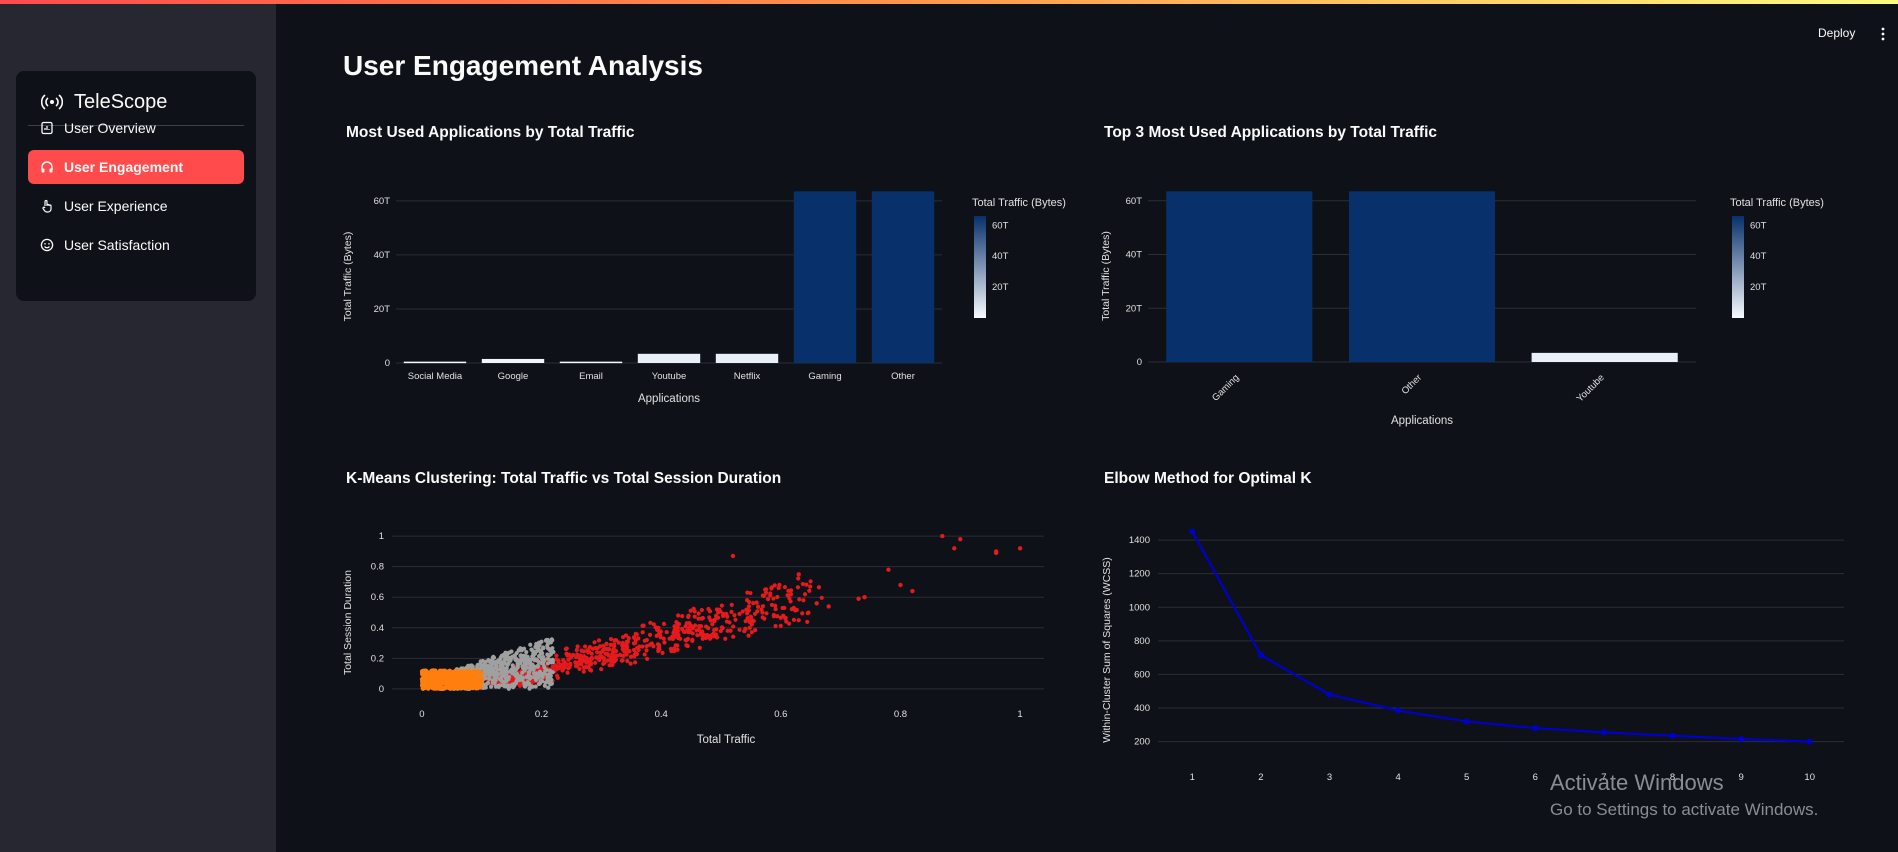 The width and height of the screenshot is (1898, 852). What do you see at coordinates (136, 167) in the screenshot?
I see `sidebar-item-user-engagement: User Engagement` at bounding box center [136, 167].